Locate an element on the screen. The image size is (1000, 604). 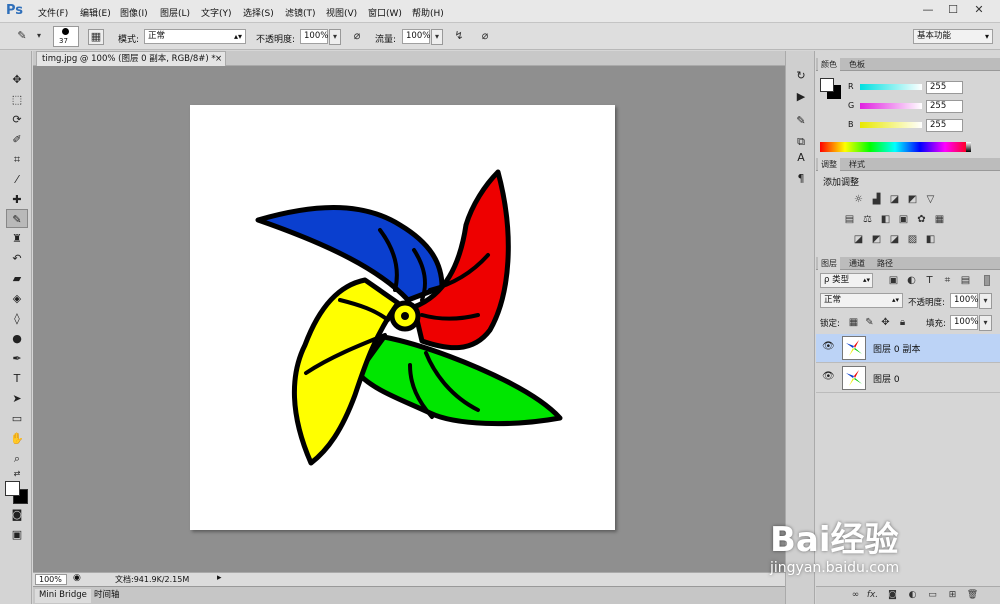
blur-tool-icon: ◊ is located at coordinates (17, 318).